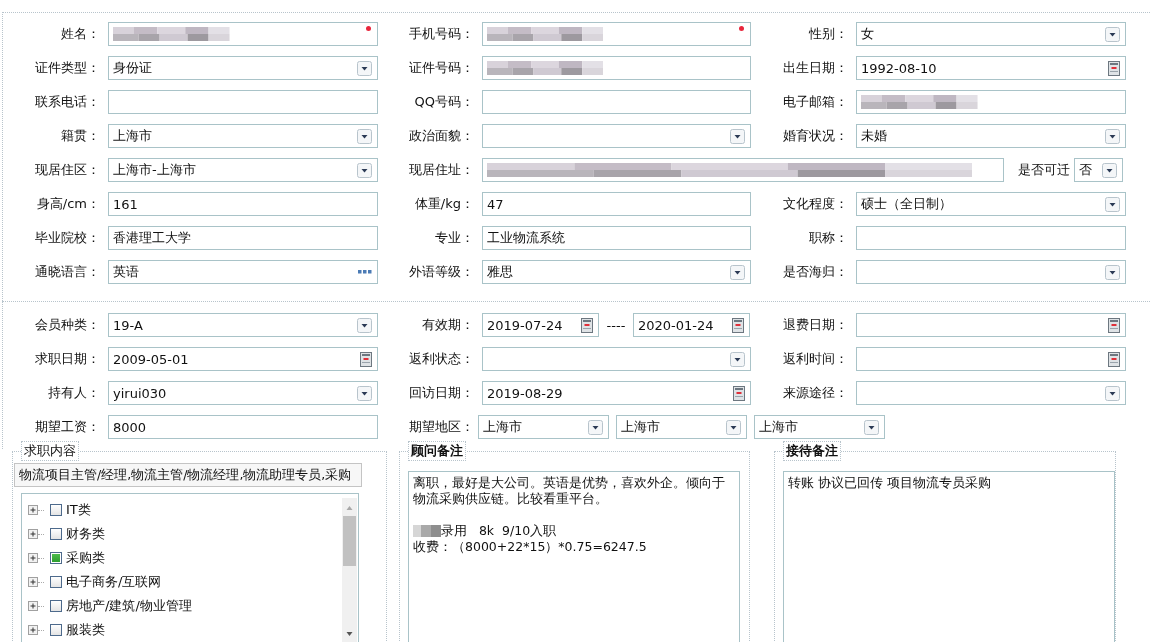  I want to click on field-label: 返利时间：, so click(815, 359).